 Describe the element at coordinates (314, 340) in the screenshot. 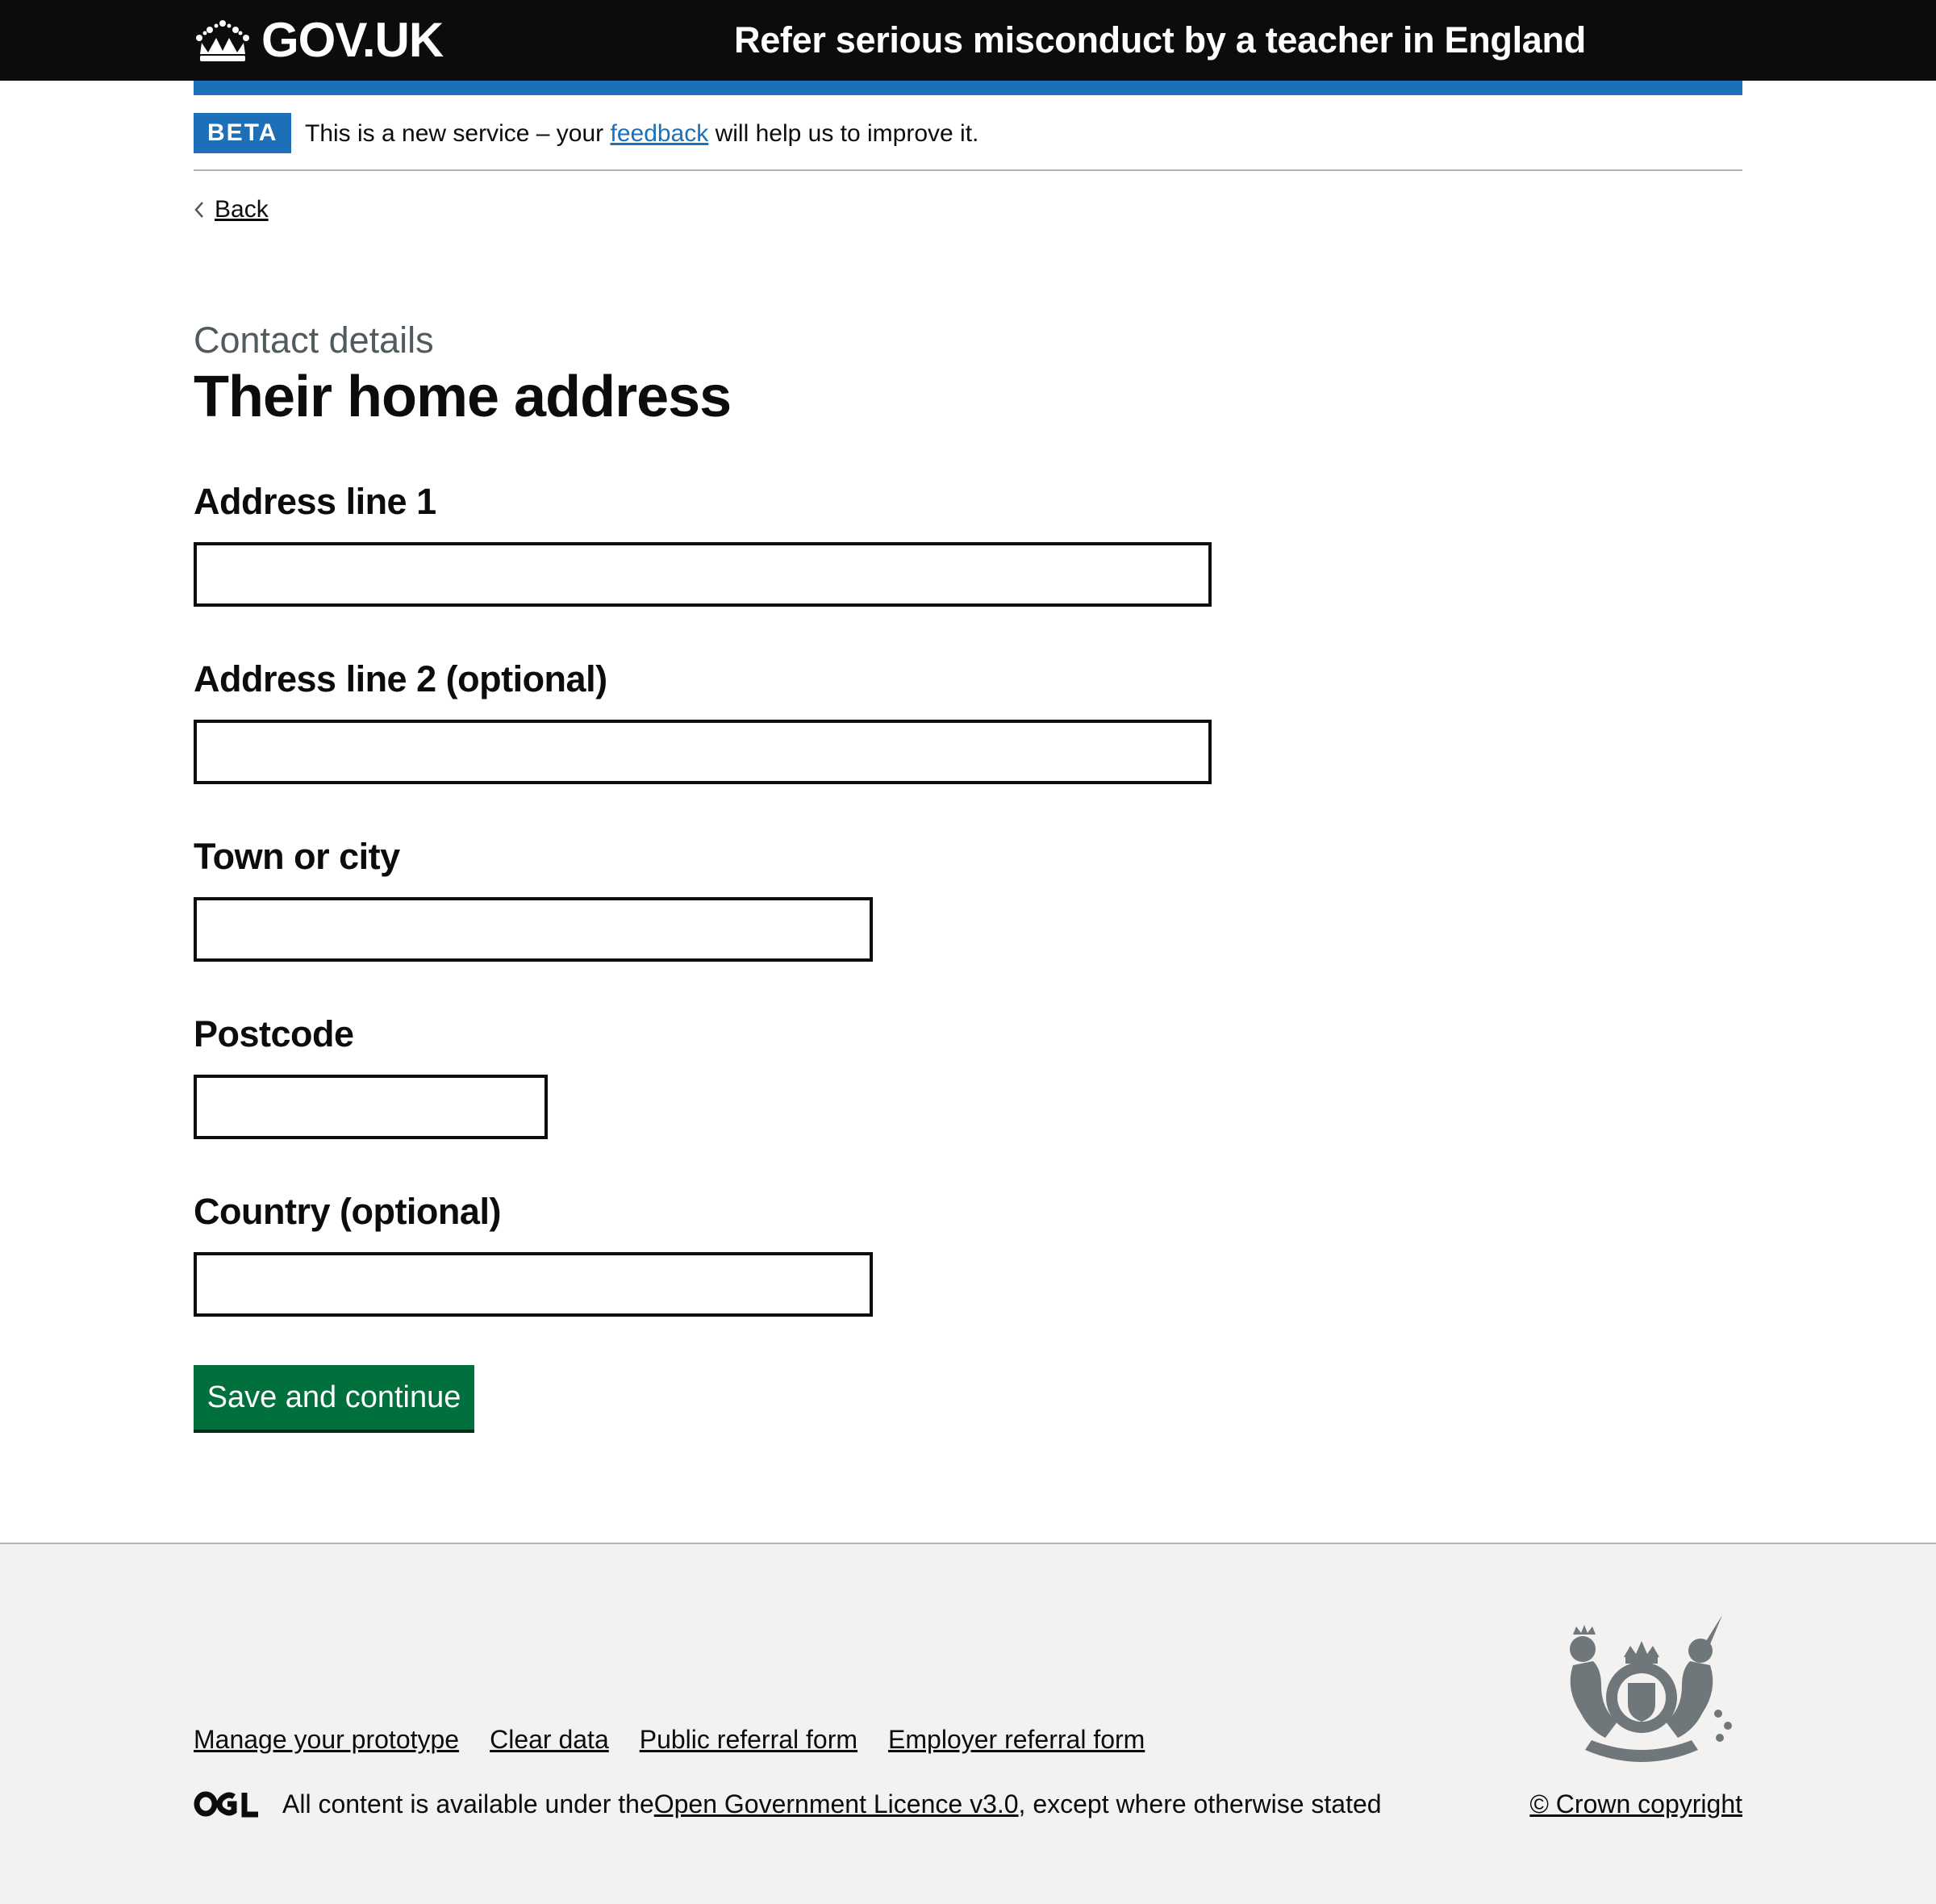

I see `page-caption: Contact details` at that location.